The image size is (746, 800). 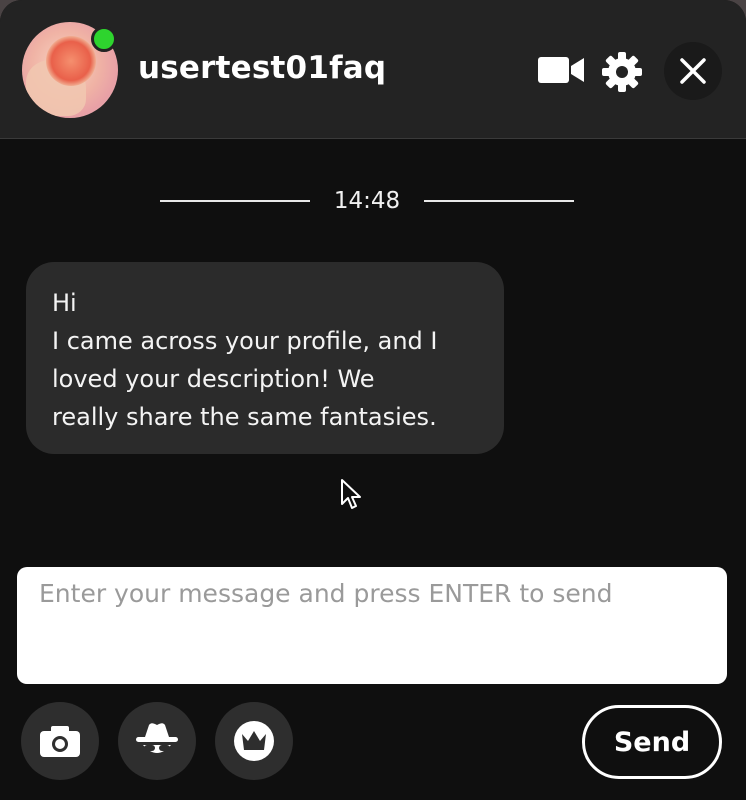 I want to click on close-icon, so click(x=693, y=71).